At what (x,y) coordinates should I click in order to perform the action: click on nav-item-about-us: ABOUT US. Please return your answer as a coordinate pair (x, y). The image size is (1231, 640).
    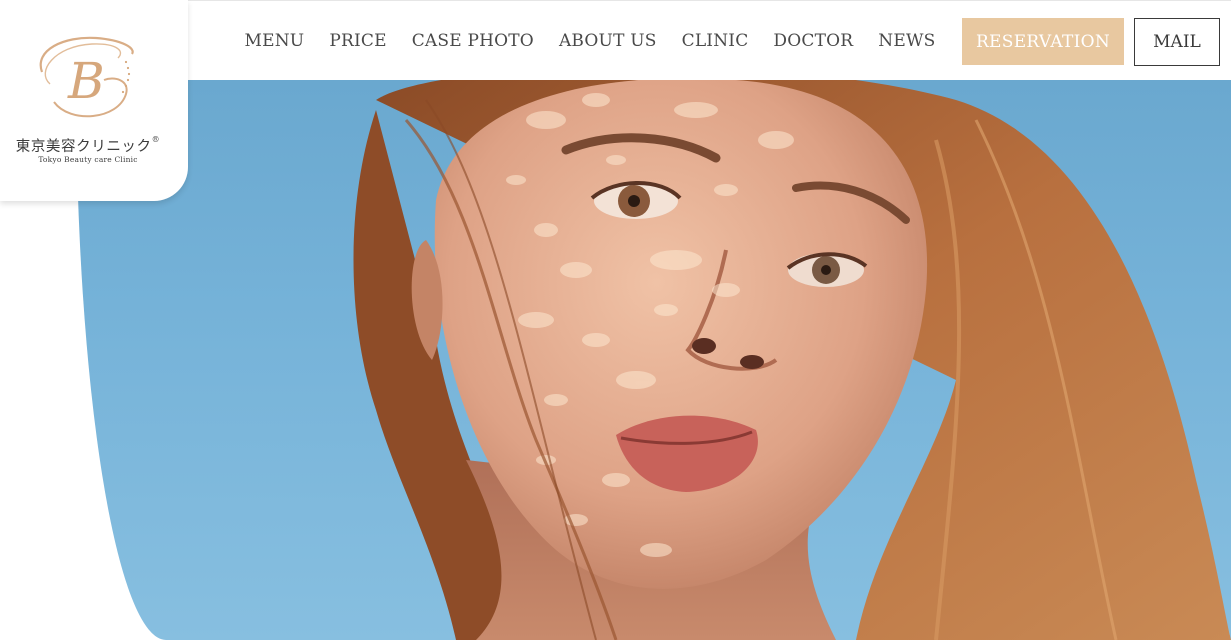
    Looking at the image, I should click on (607, 41).